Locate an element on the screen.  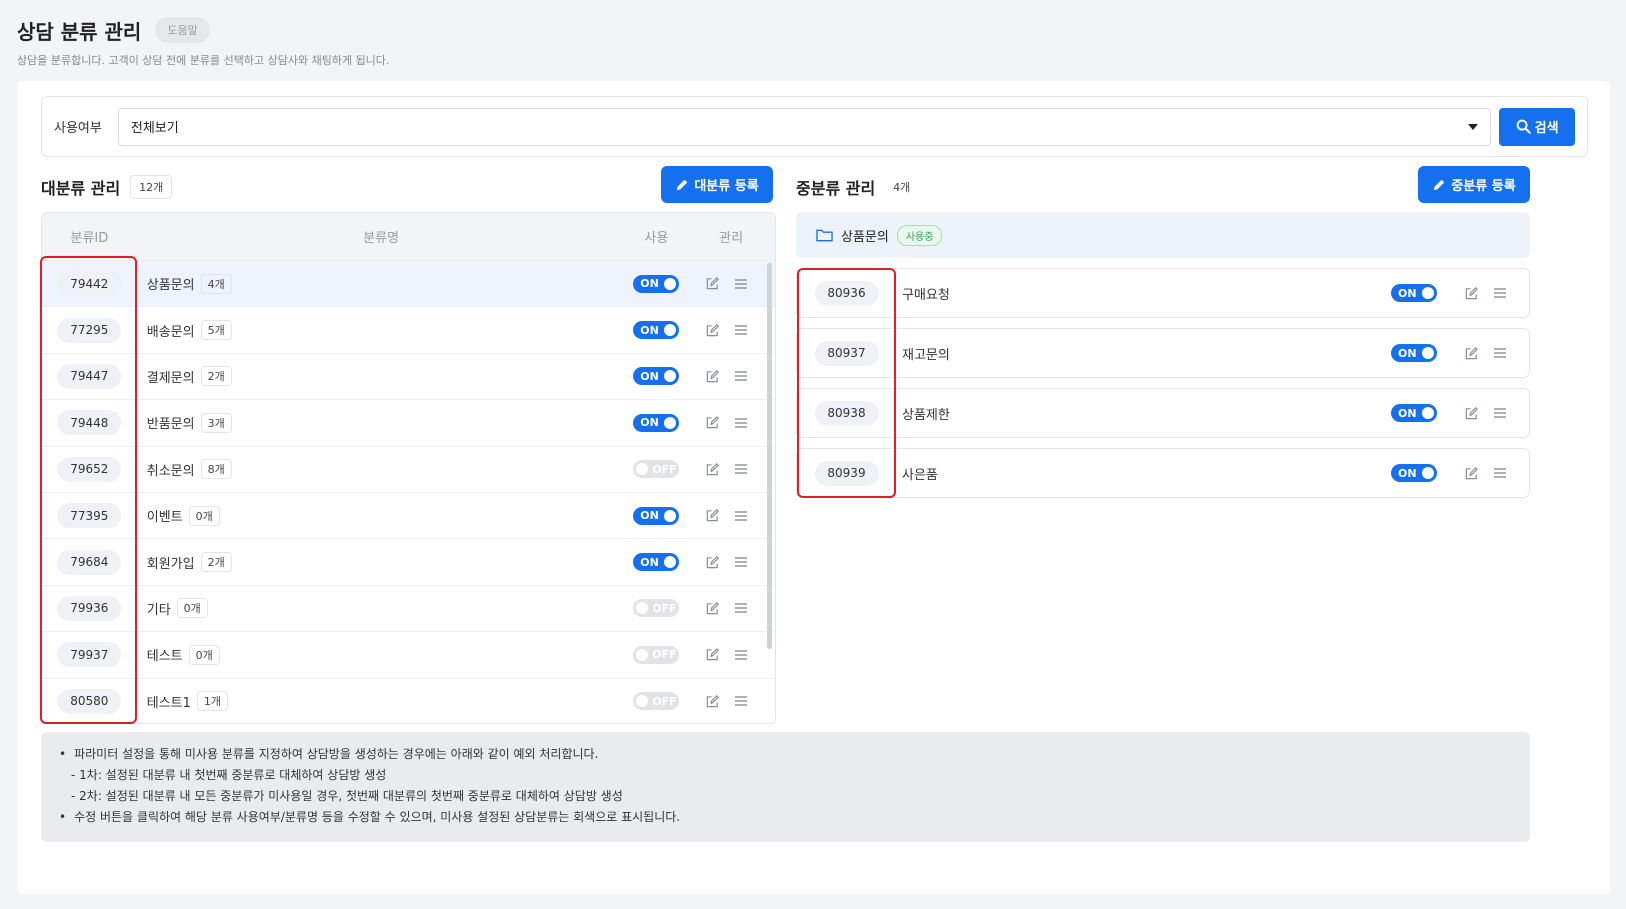
minor-list-item: 80938 상품제한 ON is located at coordinates (1163, 413).